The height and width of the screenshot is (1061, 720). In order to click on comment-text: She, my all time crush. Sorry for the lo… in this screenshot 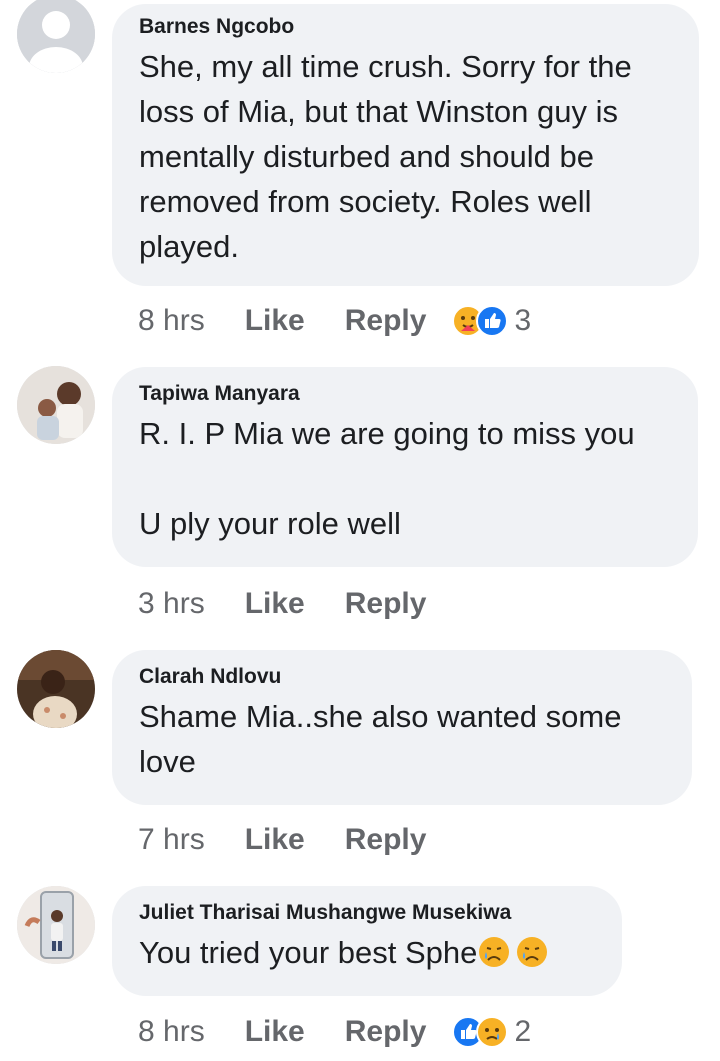, I will do `click(385, 156)`.